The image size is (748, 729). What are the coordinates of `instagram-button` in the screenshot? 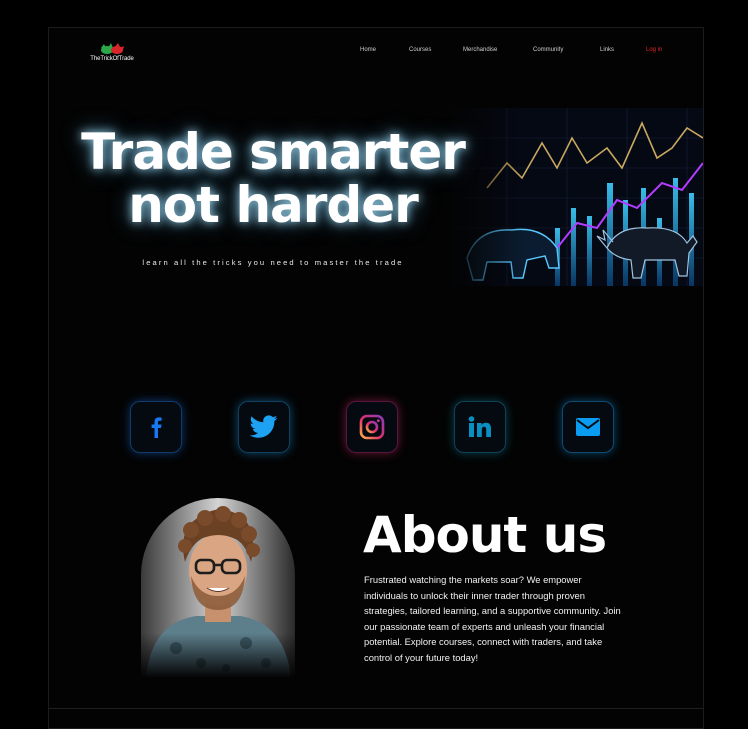 It's located at (372, 427).